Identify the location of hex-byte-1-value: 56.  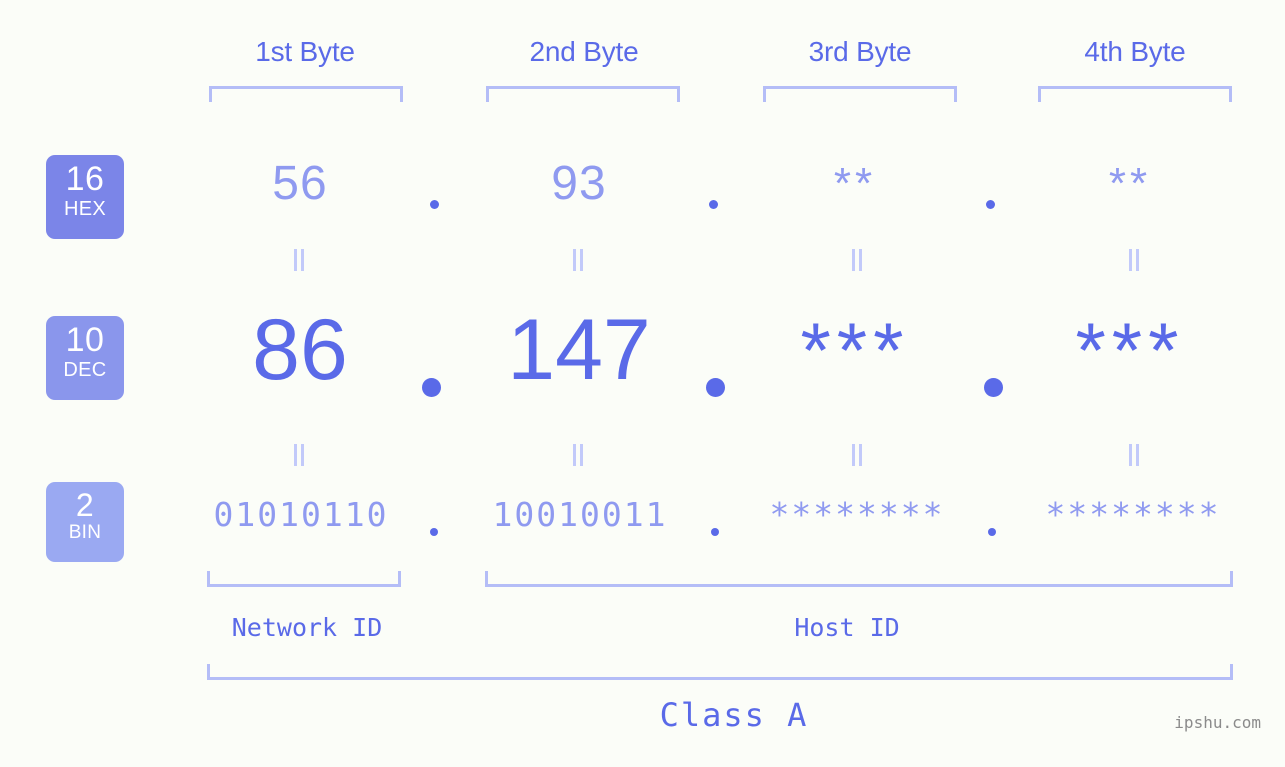
(300, 183).